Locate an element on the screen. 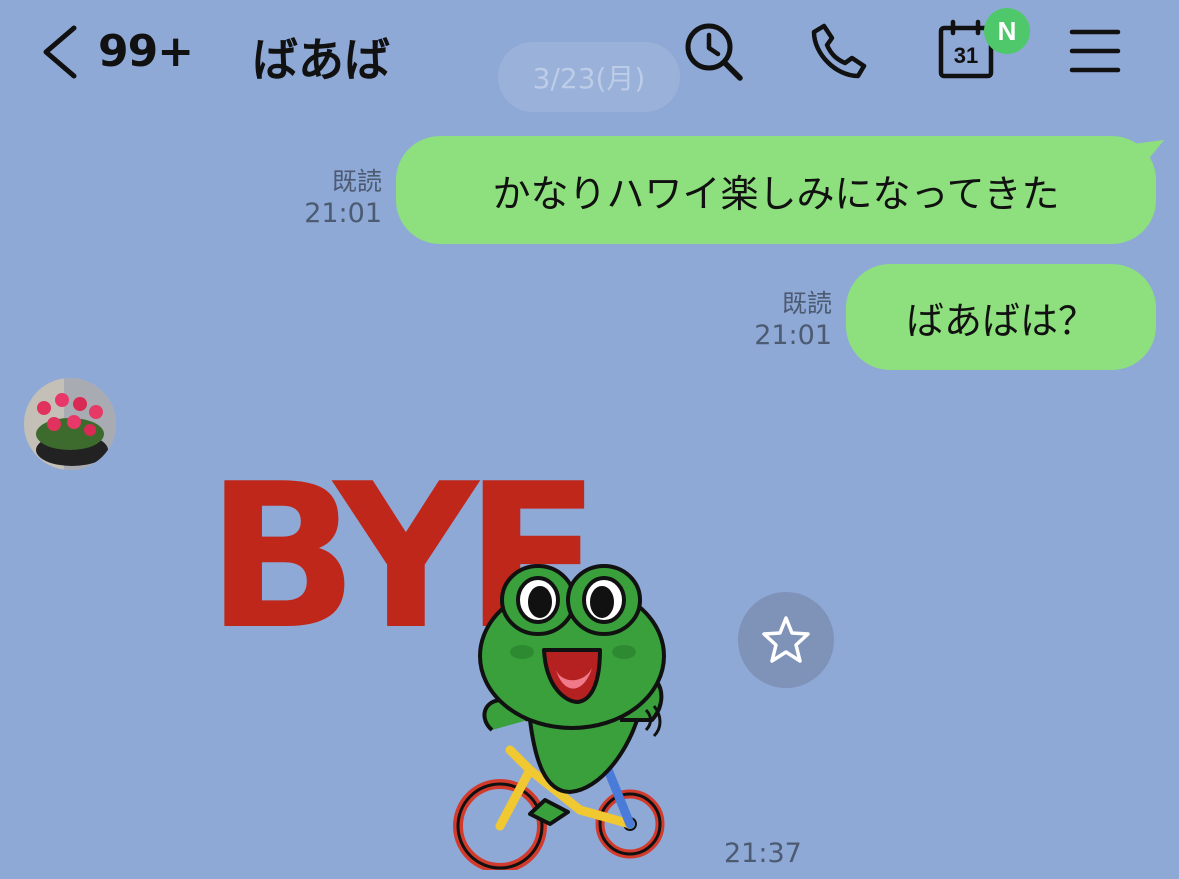 This screenshot has width=1179, height=879. phone-icon is located at coordinates (838, 52).